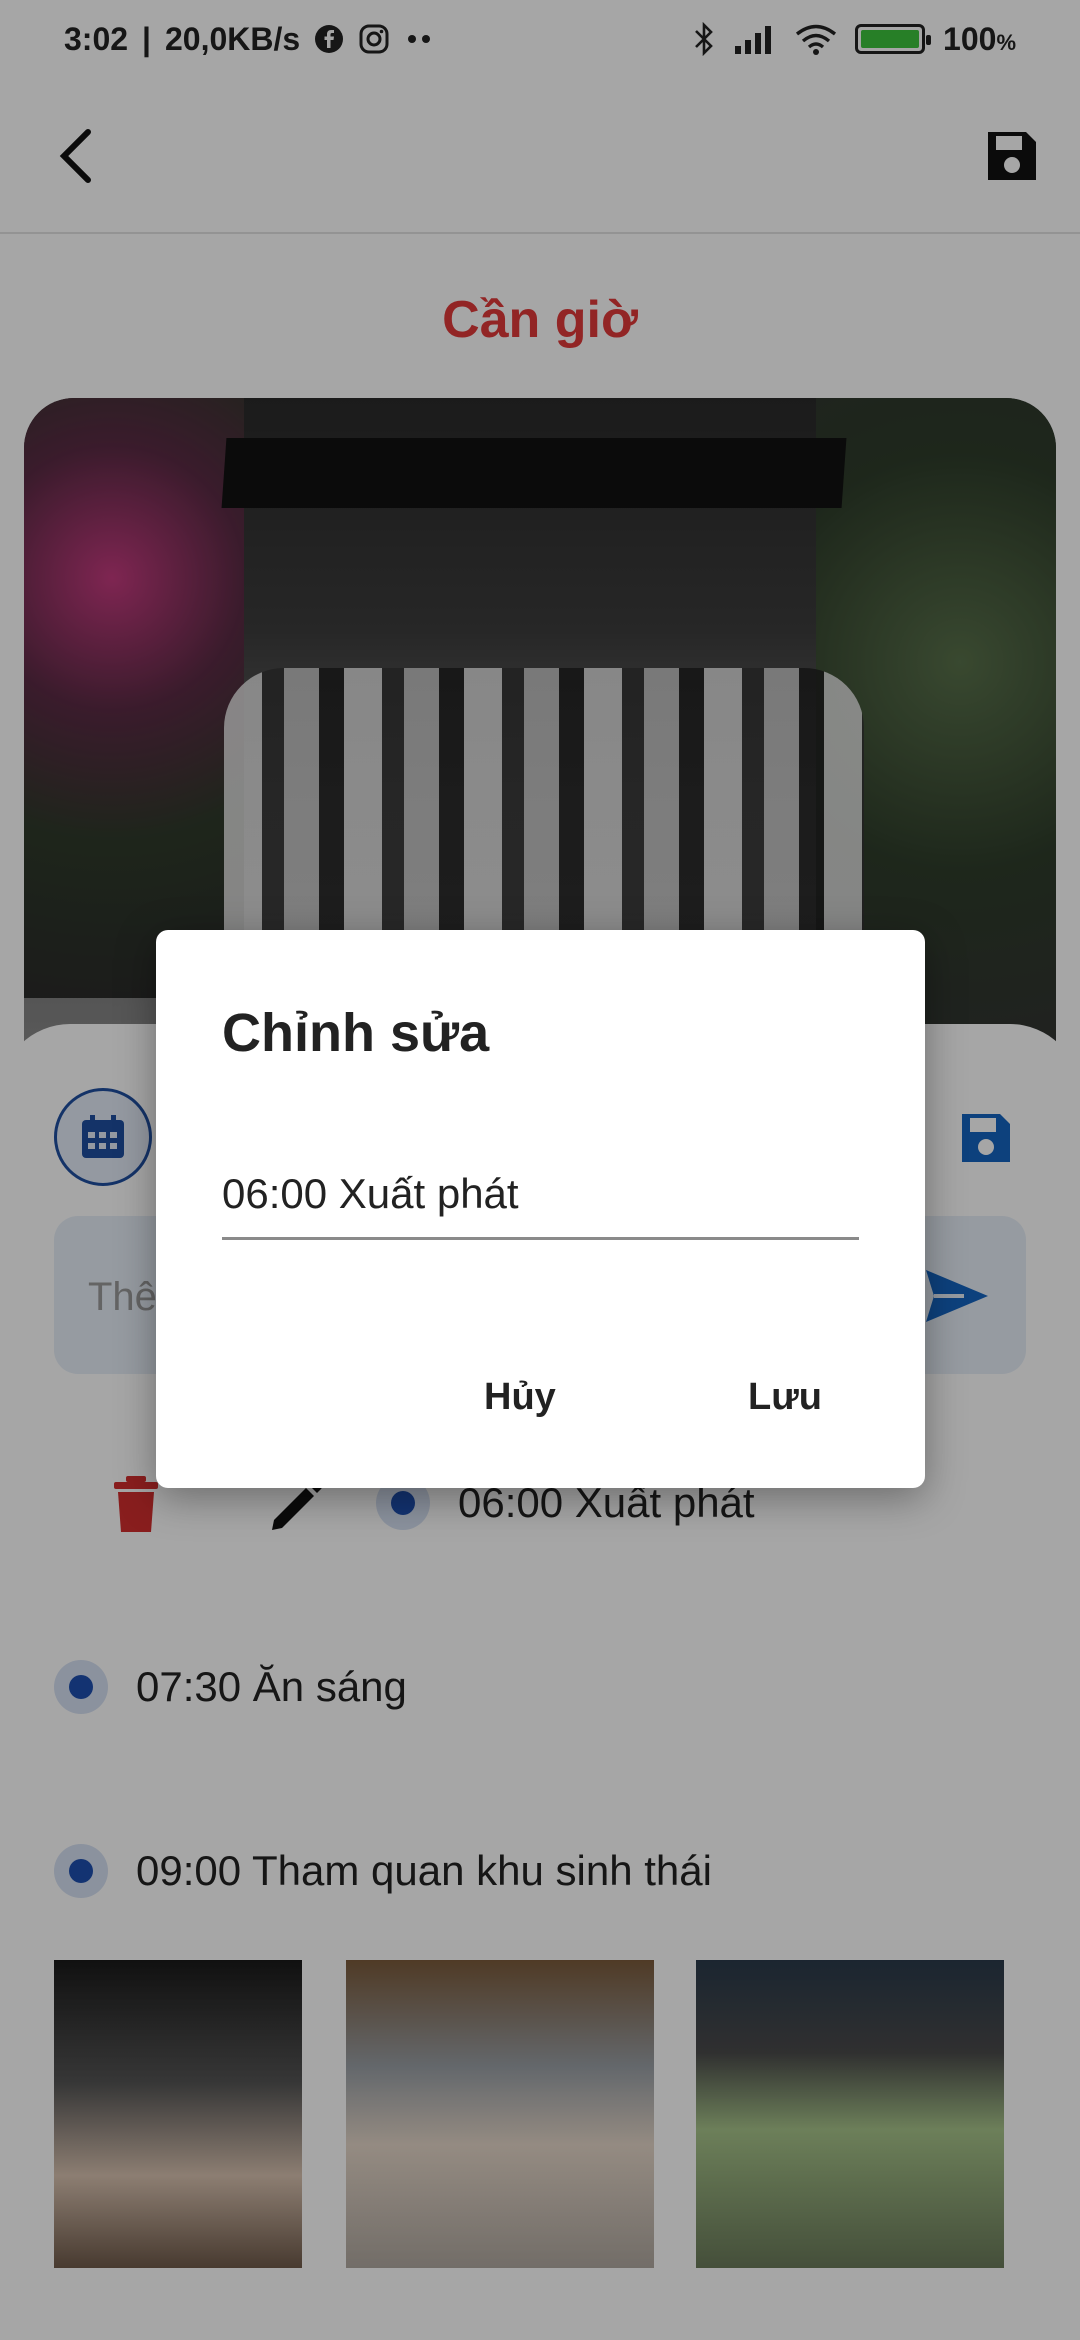  I want to click on save-button: Lưu, so click(785, 1397).